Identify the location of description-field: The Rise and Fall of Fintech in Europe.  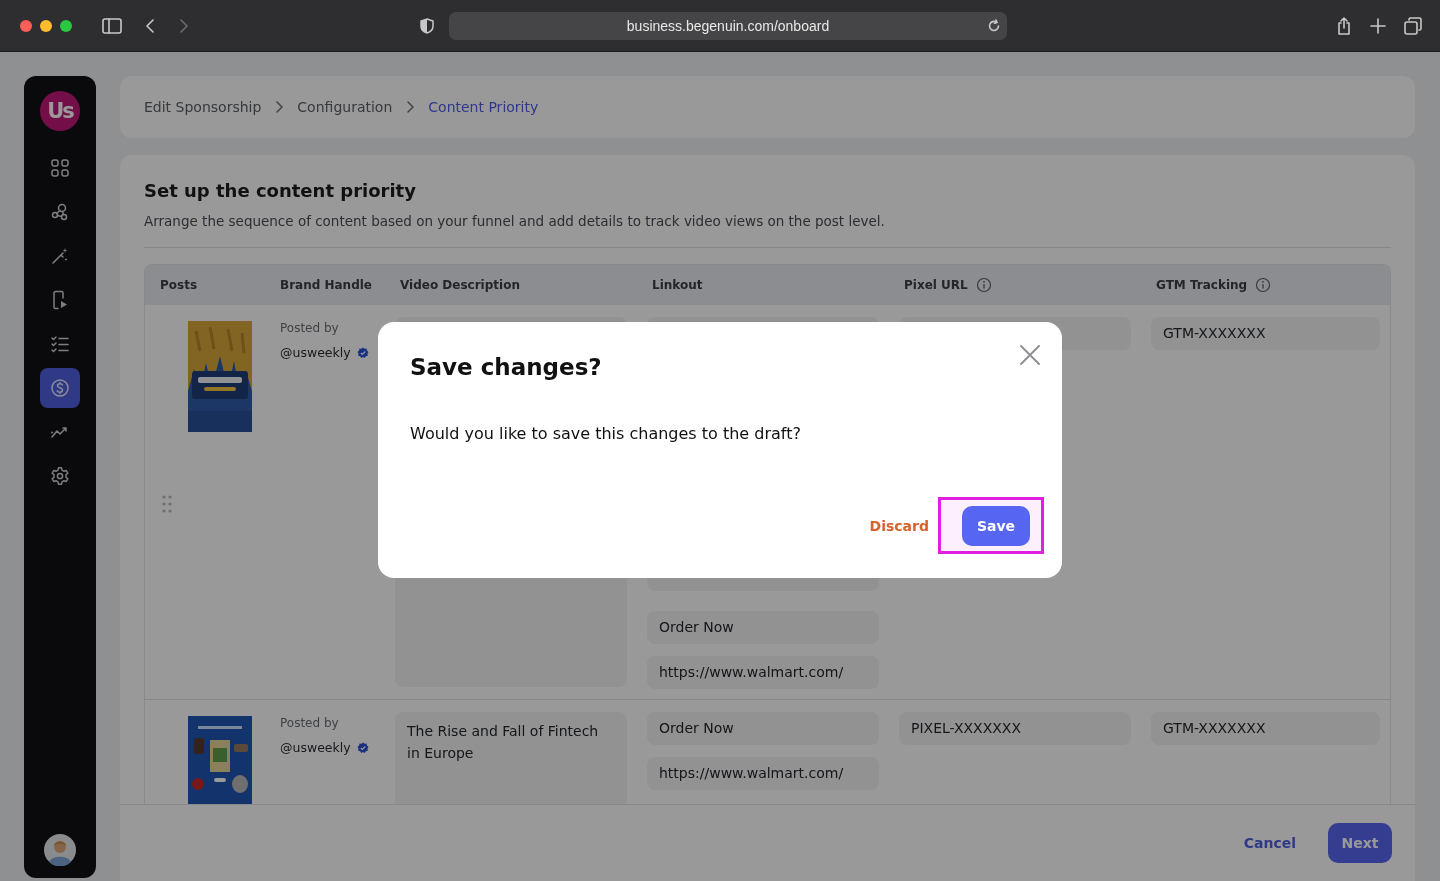
(511, 758).